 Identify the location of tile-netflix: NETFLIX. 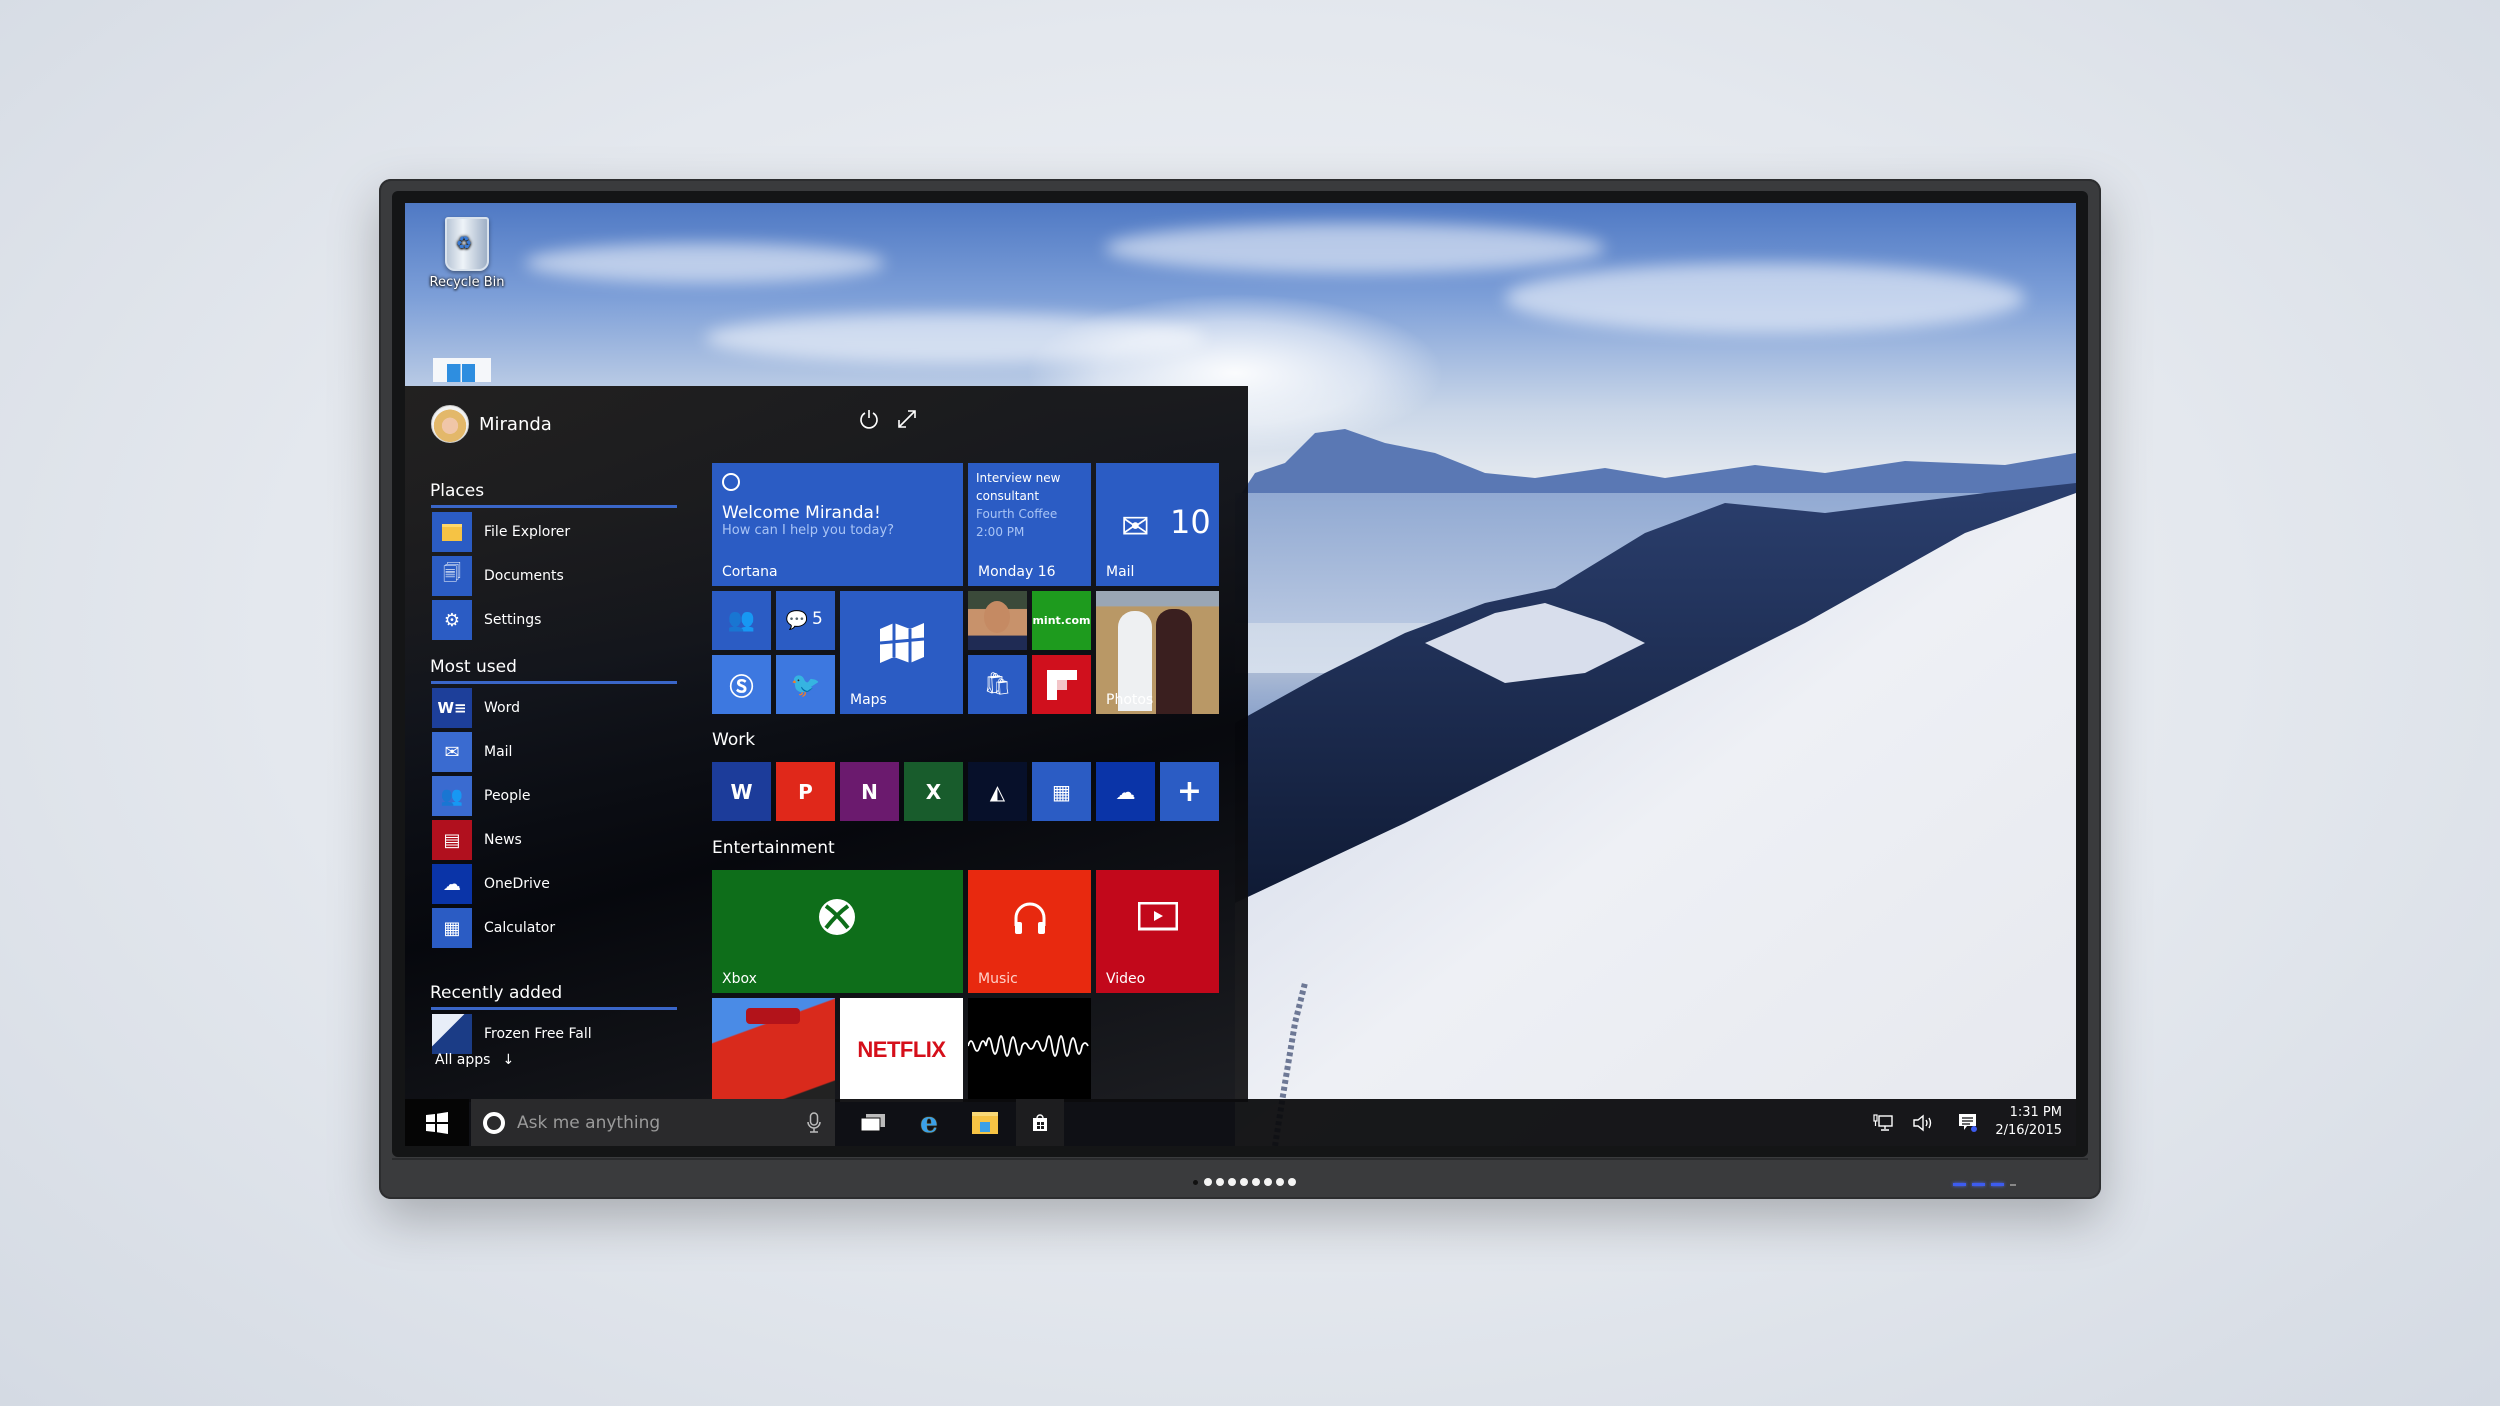
(901, 1050).